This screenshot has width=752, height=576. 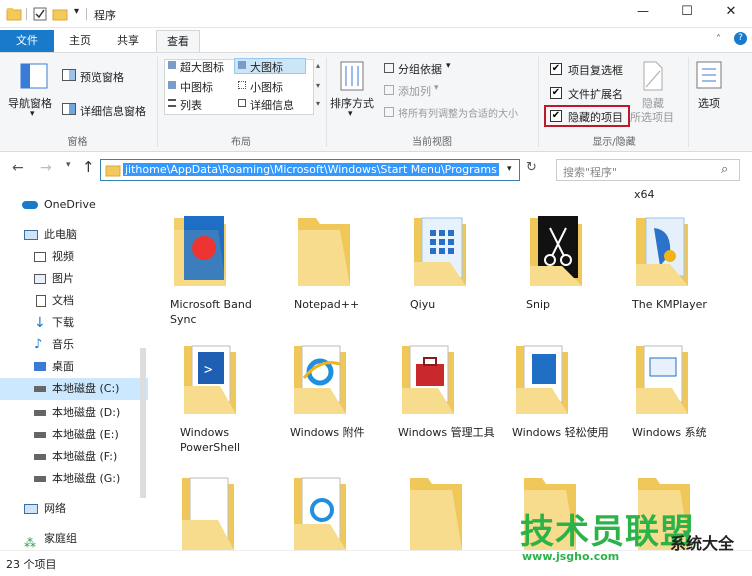 I want to click on divider, so click(x=688, y=102).